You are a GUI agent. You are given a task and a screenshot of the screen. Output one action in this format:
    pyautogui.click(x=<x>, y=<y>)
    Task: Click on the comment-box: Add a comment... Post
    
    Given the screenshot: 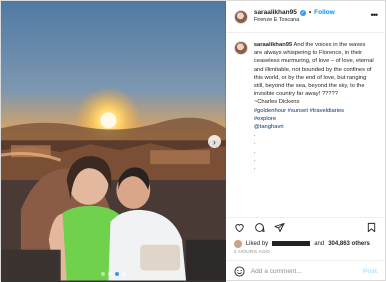 What is the action you would take?
    pyautogui.click(x=305, y=271)
    